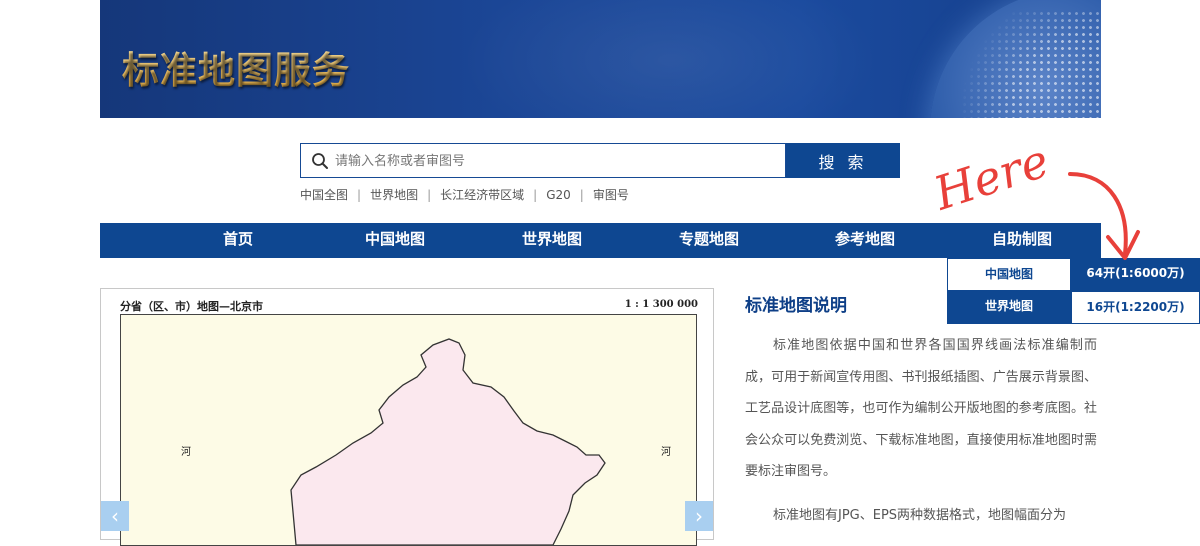 The height and width of the screenshot is (546, 1200). What do you see at coordinates (482, 195) in the screenshot?
I see `quick-link-yangtze: 长江经济带区域` at bounding box center [482, 195].